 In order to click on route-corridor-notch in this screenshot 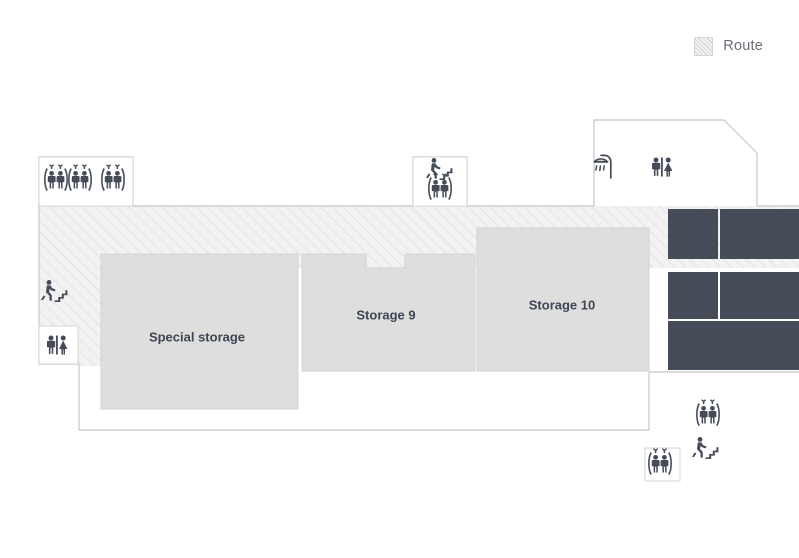, I will do `click(386, 237)`.